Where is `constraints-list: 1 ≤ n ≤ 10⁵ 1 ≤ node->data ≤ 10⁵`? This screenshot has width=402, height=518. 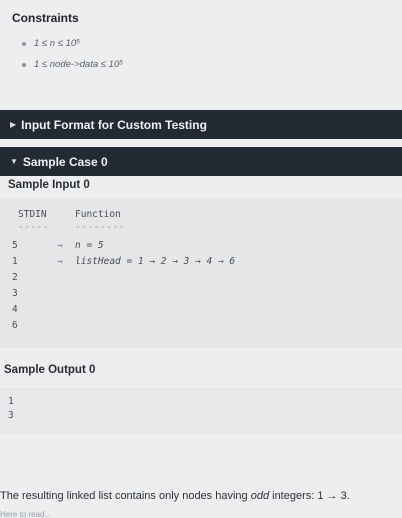
constraints-list: 1 ≤ n ≤ 10⁵ 1 ≤ node->data ≤ 10⁵ is located at coordinates (72, 59).